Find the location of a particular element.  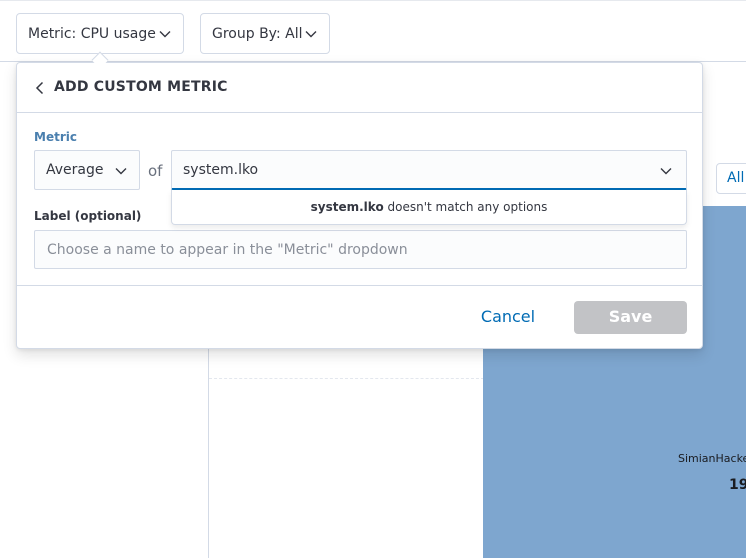

chevron-left-icon is located at coordinates (40, 88).